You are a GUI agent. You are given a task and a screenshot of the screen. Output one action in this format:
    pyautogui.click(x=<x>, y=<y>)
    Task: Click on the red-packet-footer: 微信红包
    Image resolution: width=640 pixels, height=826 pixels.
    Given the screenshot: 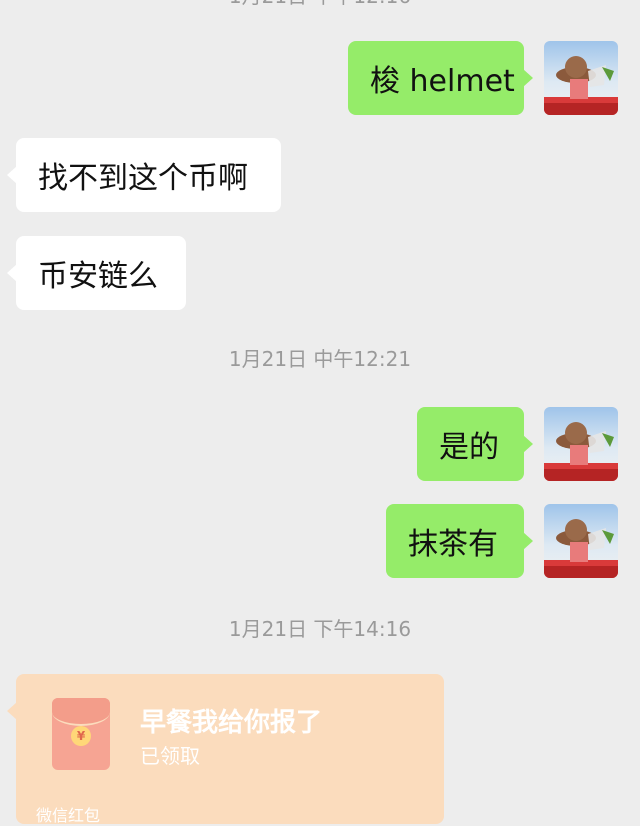 What is the action you would take?
    pyautogui.click(x=68, y=815)
    